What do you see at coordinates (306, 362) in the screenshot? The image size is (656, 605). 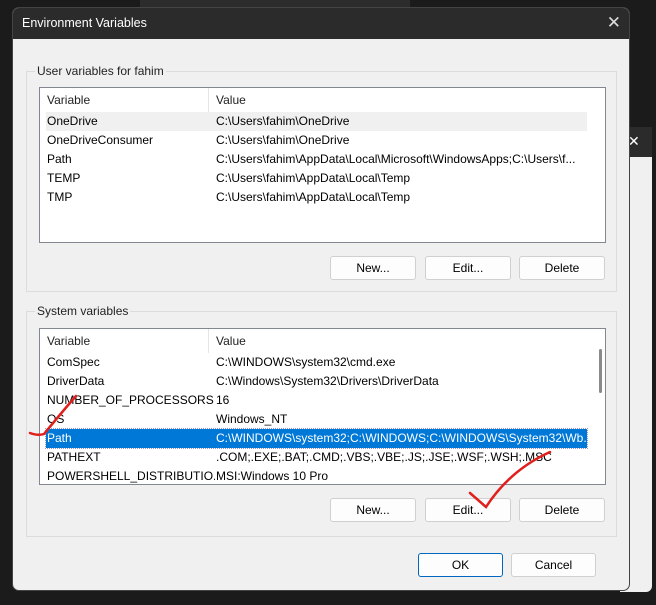 I see `variable-value: C:\WINDOWS\system32\cmd.exe` at bounding box center [306, 362].